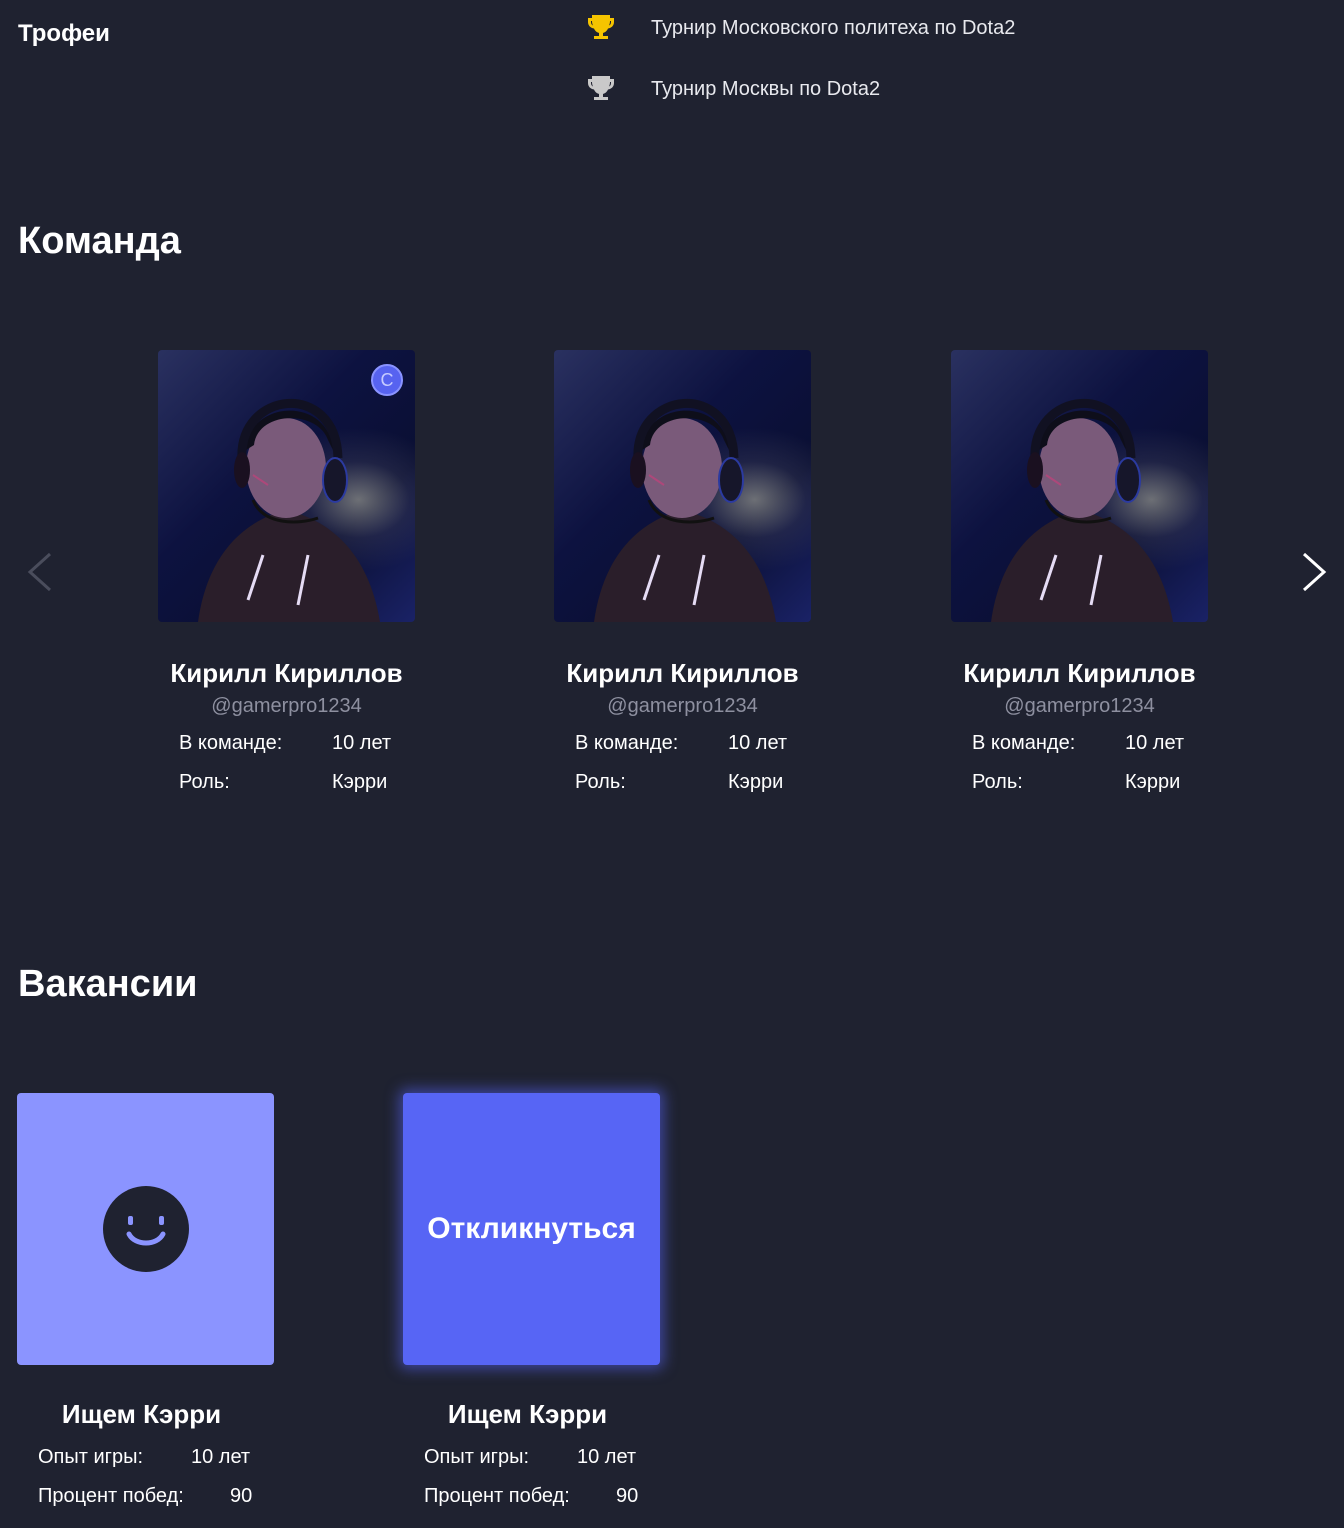  Describe the element at coordinates (286, 486) in the screenshot. I see `member-avatar: C` at that location.